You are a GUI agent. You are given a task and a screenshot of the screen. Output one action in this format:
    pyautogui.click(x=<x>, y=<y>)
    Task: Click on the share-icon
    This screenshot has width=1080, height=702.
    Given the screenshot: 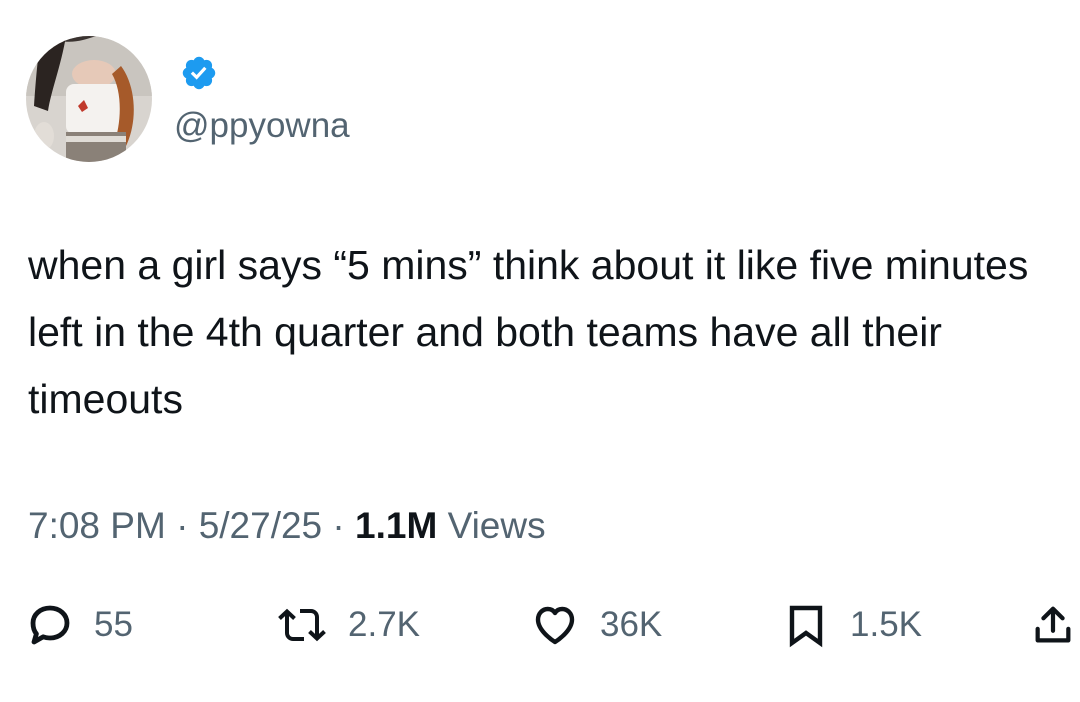 What is the action you would take?
    pyautogui.click(x=1053, y=624)
    